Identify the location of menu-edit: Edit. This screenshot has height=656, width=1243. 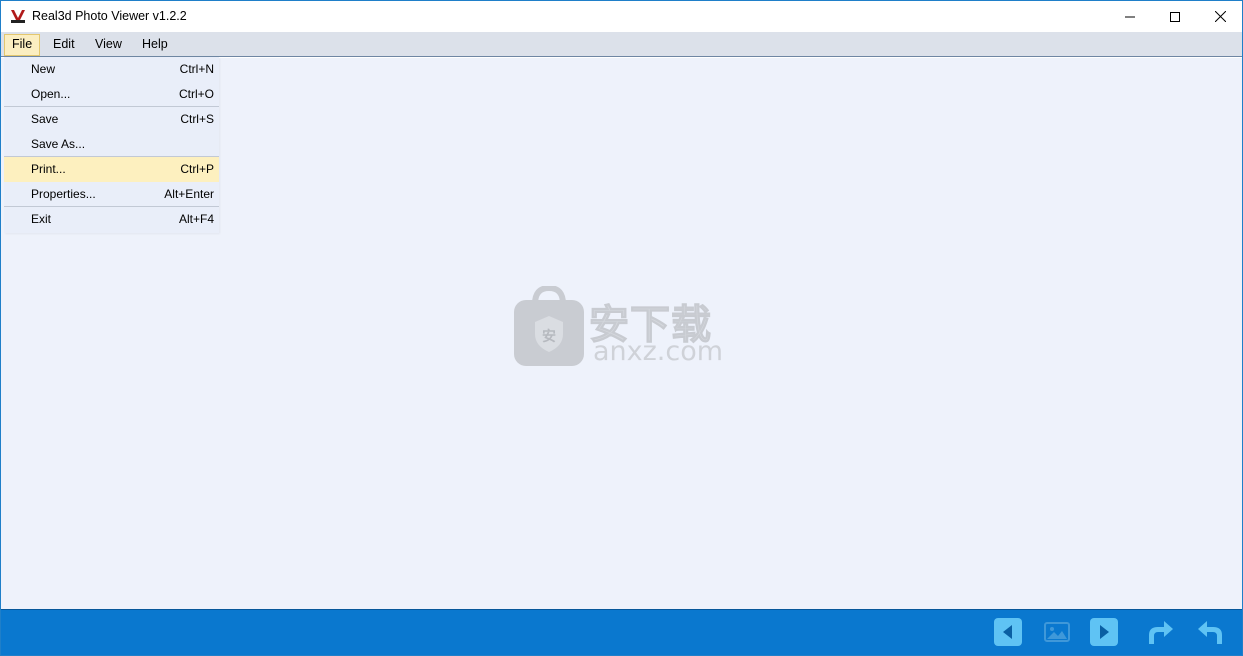
(64, 45).